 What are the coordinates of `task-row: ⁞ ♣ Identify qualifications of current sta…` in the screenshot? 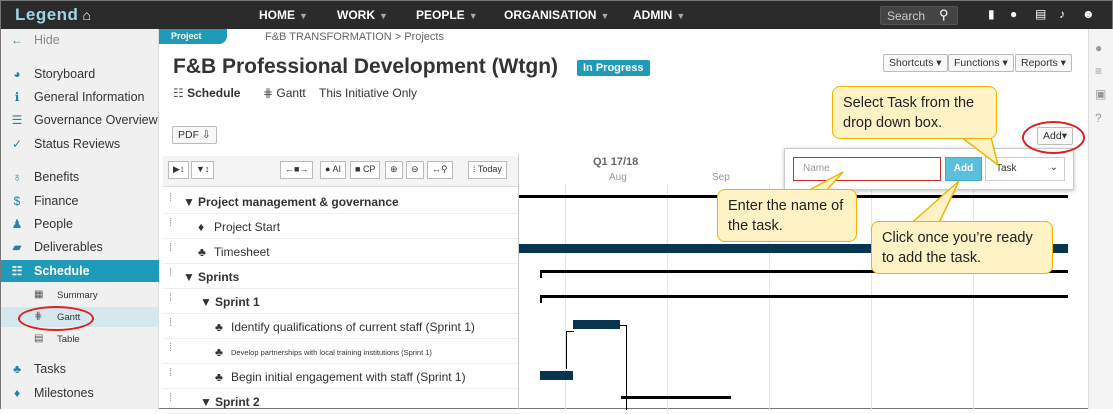 It's located at (340, 326).